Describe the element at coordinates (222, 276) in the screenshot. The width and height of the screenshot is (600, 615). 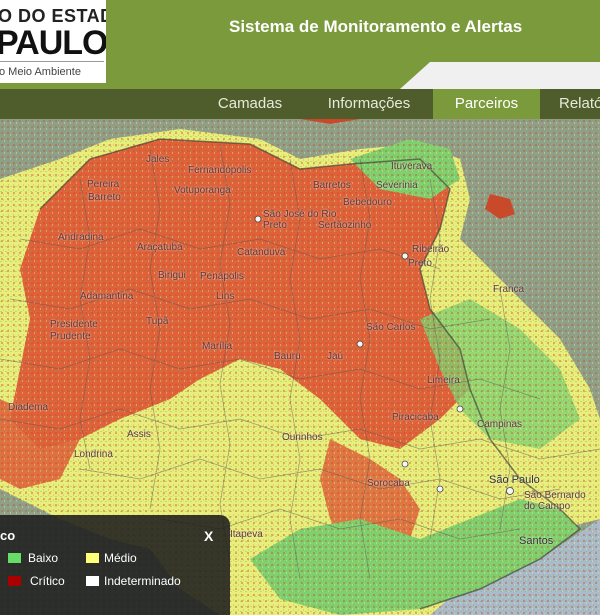
I see `map-label-penapolis: Penápolis` at that location.